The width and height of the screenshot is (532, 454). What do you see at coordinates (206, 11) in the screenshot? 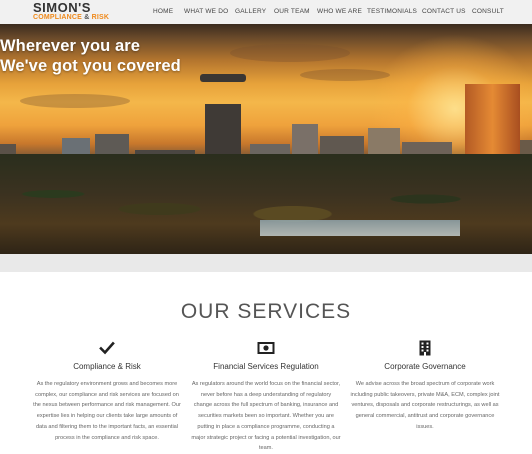
I see `nav-what-we-do: WHAT WE DO` at bounding box center [206, 11].